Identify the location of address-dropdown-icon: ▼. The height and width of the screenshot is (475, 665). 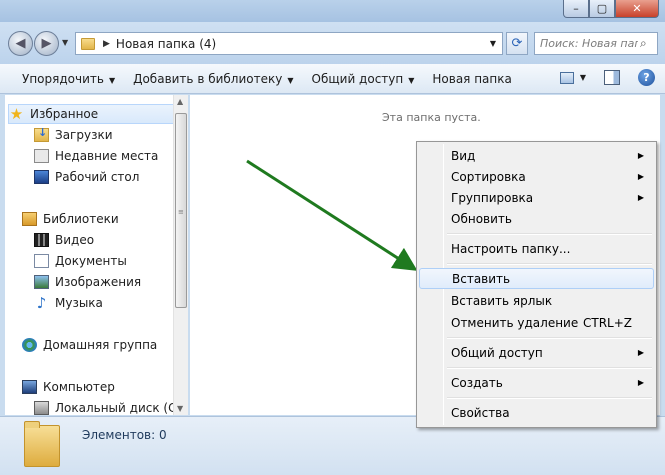
(493, 43).